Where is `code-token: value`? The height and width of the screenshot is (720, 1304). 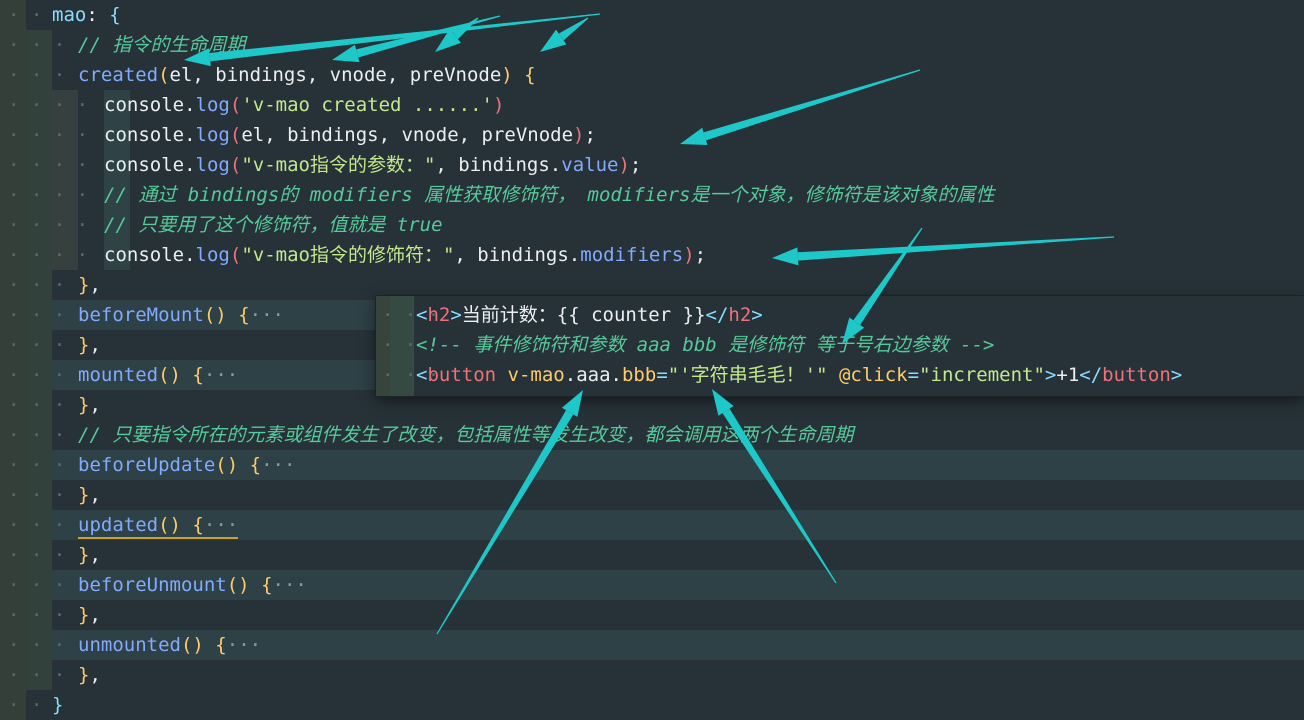
code-token: value is located at coordinates (590, 165).